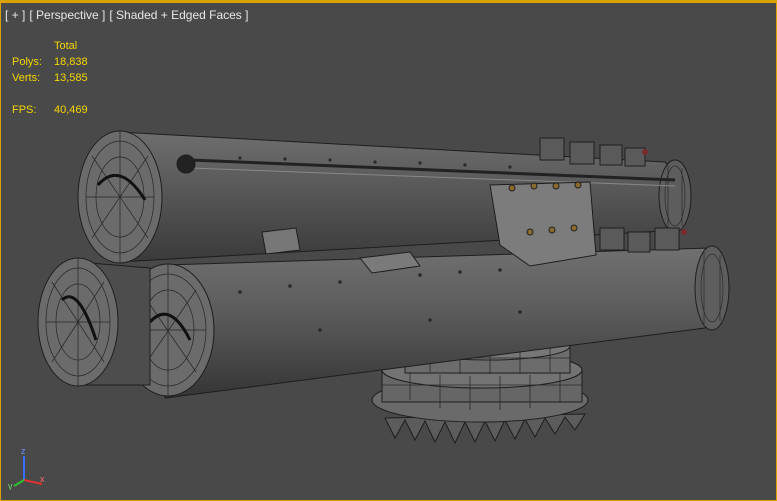 This screenshot has height=501, width=777. What do you see at coordinates (178, 15) in the screenshot?
I see `viewport-shading-button: [ Shaded + Edged Faces ]` at bounding box center [178, 15].